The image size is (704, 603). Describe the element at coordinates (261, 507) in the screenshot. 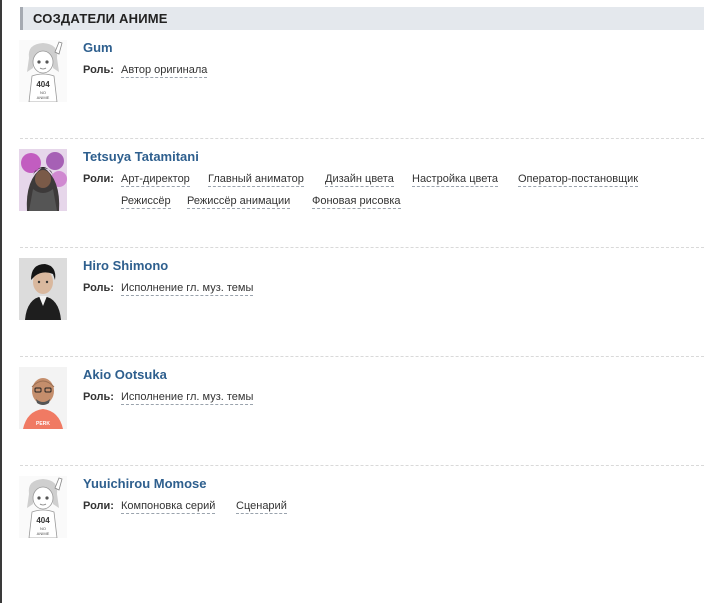

I see `role-link: Сценарий` at that location.